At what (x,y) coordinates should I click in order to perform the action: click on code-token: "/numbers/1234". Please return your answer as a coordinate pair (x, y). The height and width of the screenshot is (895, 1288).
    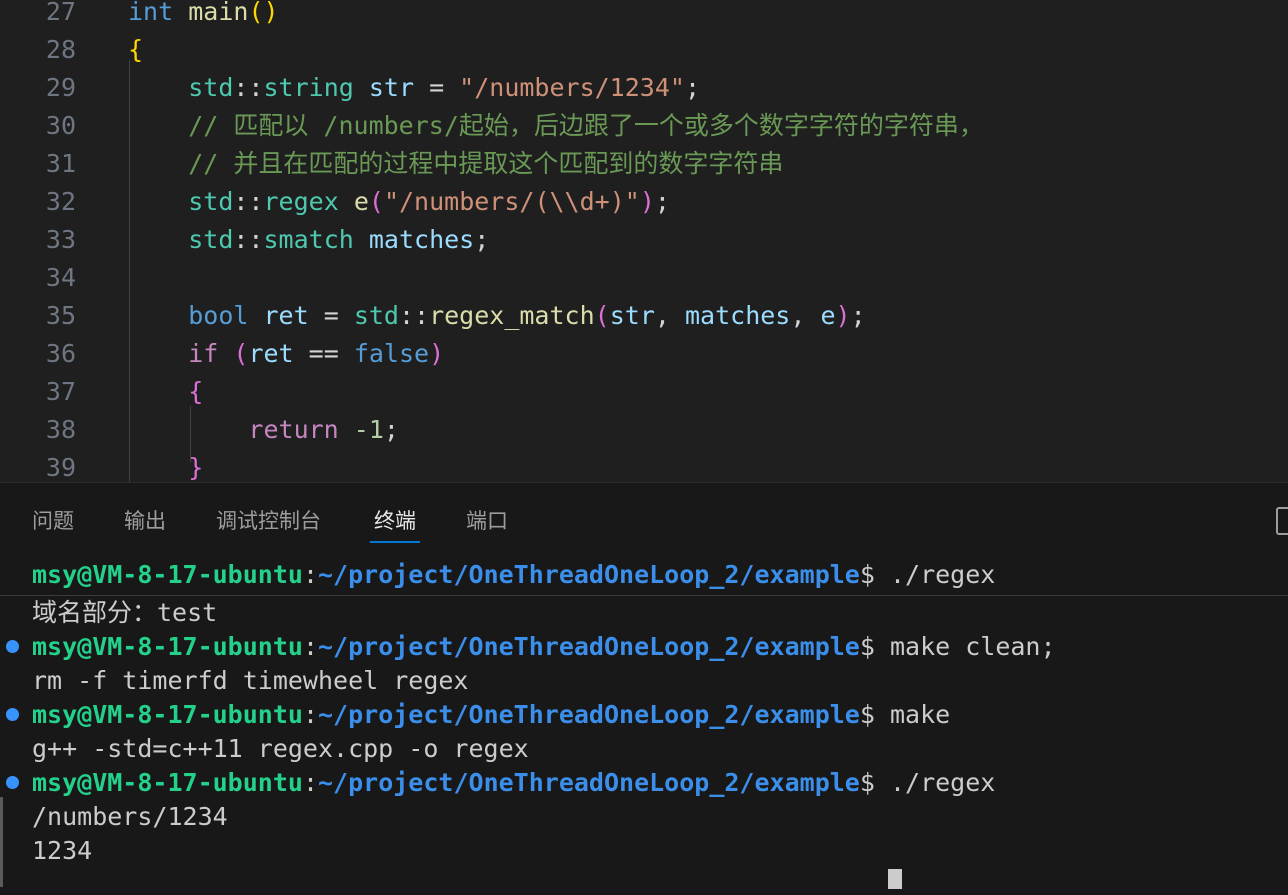
    Looking at the image, I should click on (572, 87).